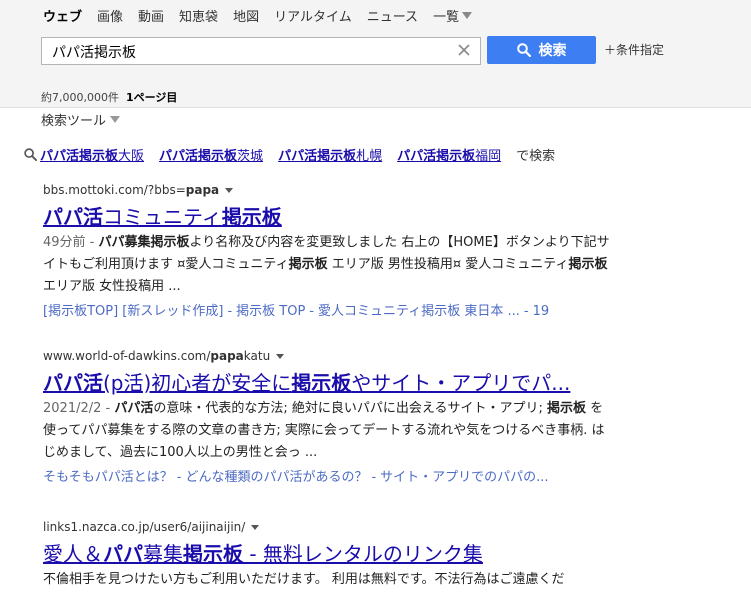 This screenshot has width=751, height=599. What do you see at coordinates (270, 311) in the screenshot?
I see `sitelink: 掲示板 TOP` at bounding box center [270, 311].